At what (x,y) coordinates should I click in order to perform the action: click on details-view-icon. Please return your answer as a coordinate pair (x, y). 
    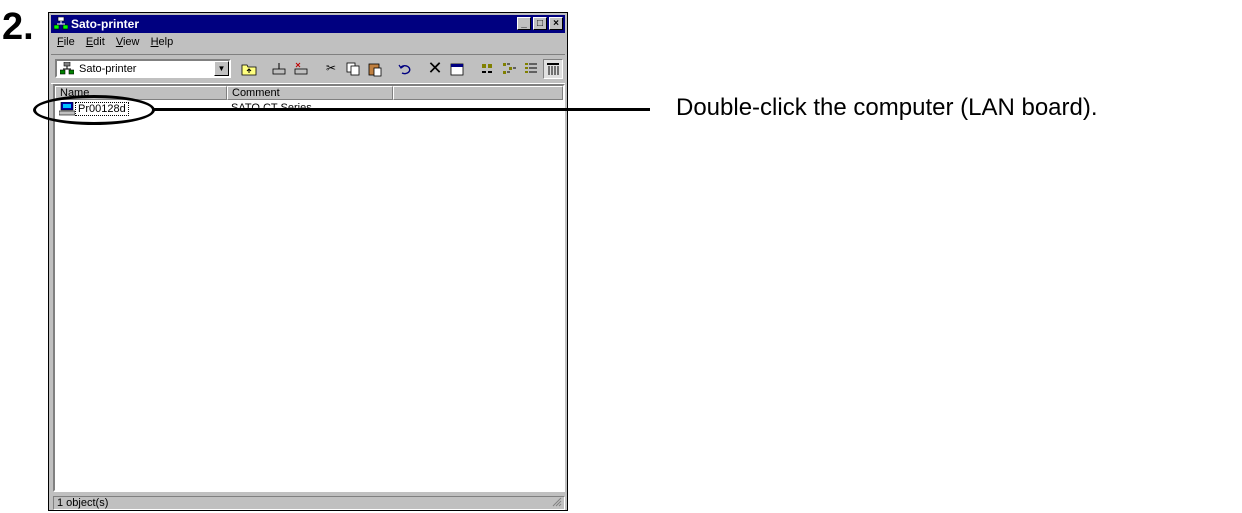
    Looking at the image, I should click on (553, 69).